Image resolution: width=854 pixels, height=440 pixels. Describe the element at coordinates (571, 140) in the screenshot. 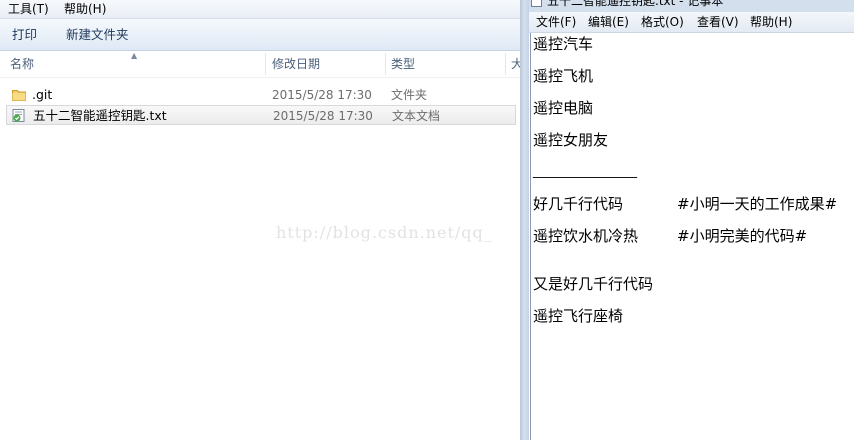

I see `text-line: 遥控女朋友` at that location.